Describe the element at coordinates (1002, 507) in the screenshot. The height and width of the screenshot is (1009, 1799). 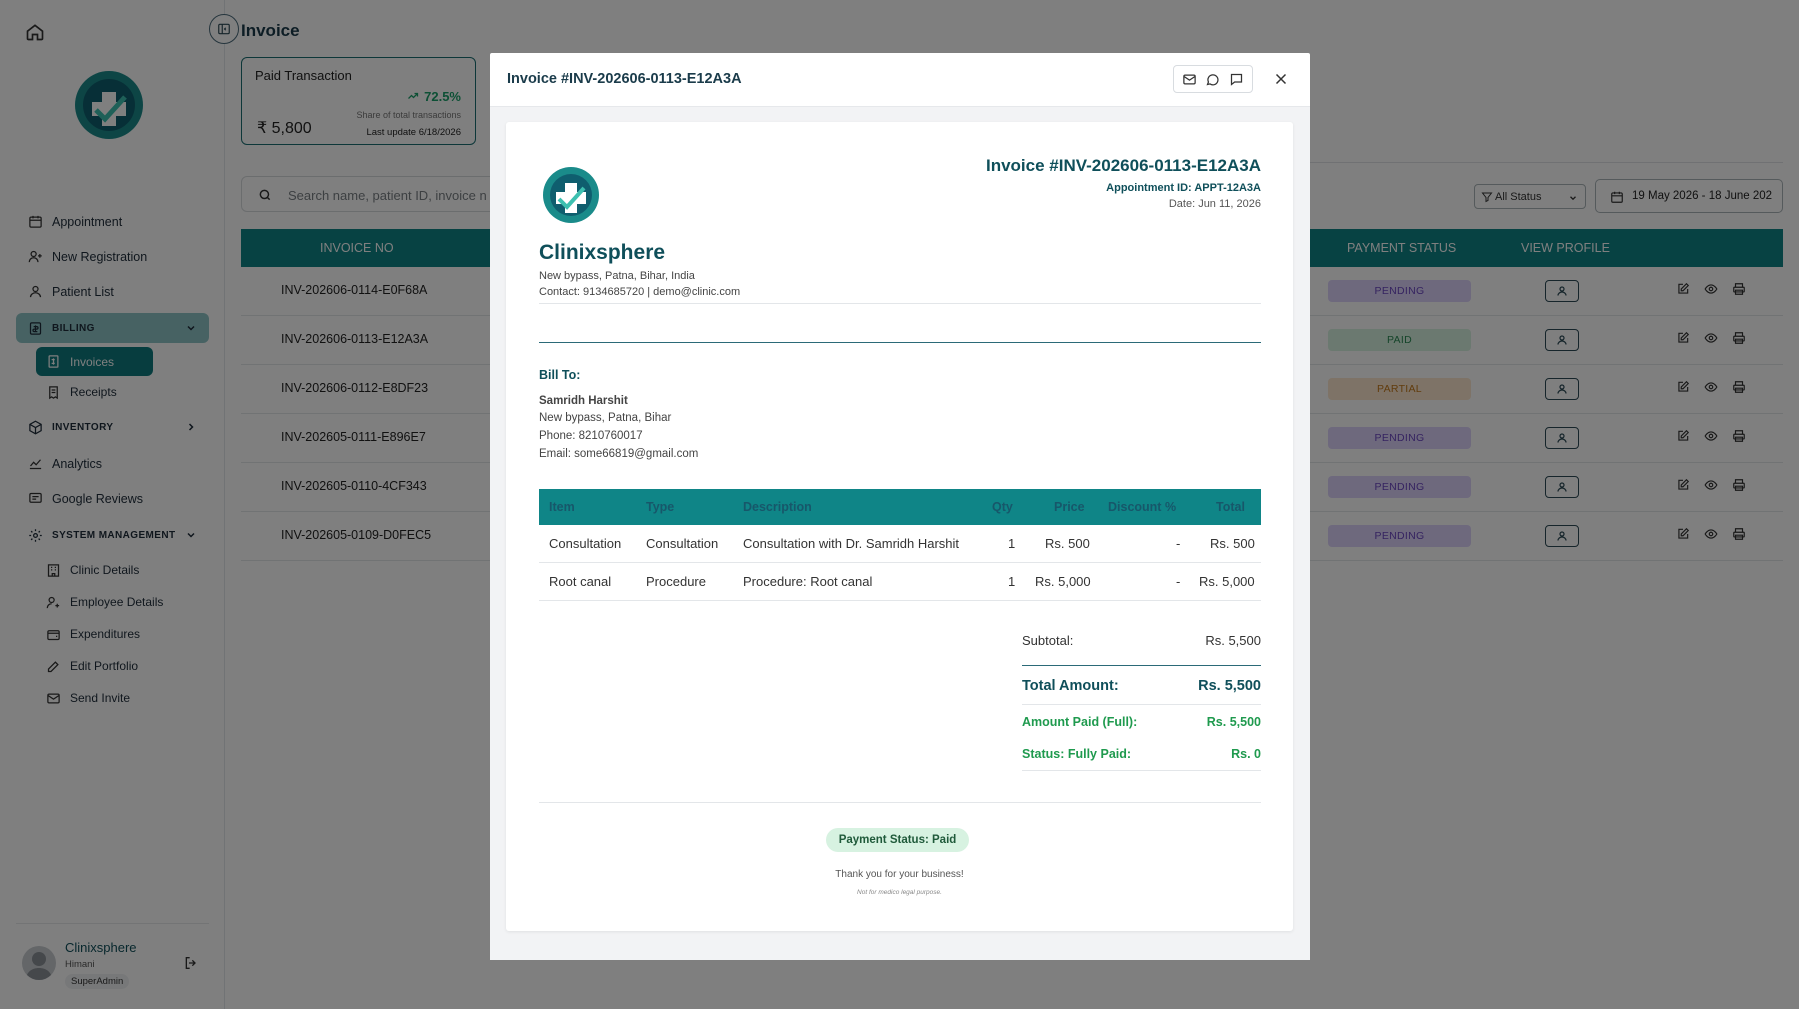
I see `col-qty: Qty` at that location.